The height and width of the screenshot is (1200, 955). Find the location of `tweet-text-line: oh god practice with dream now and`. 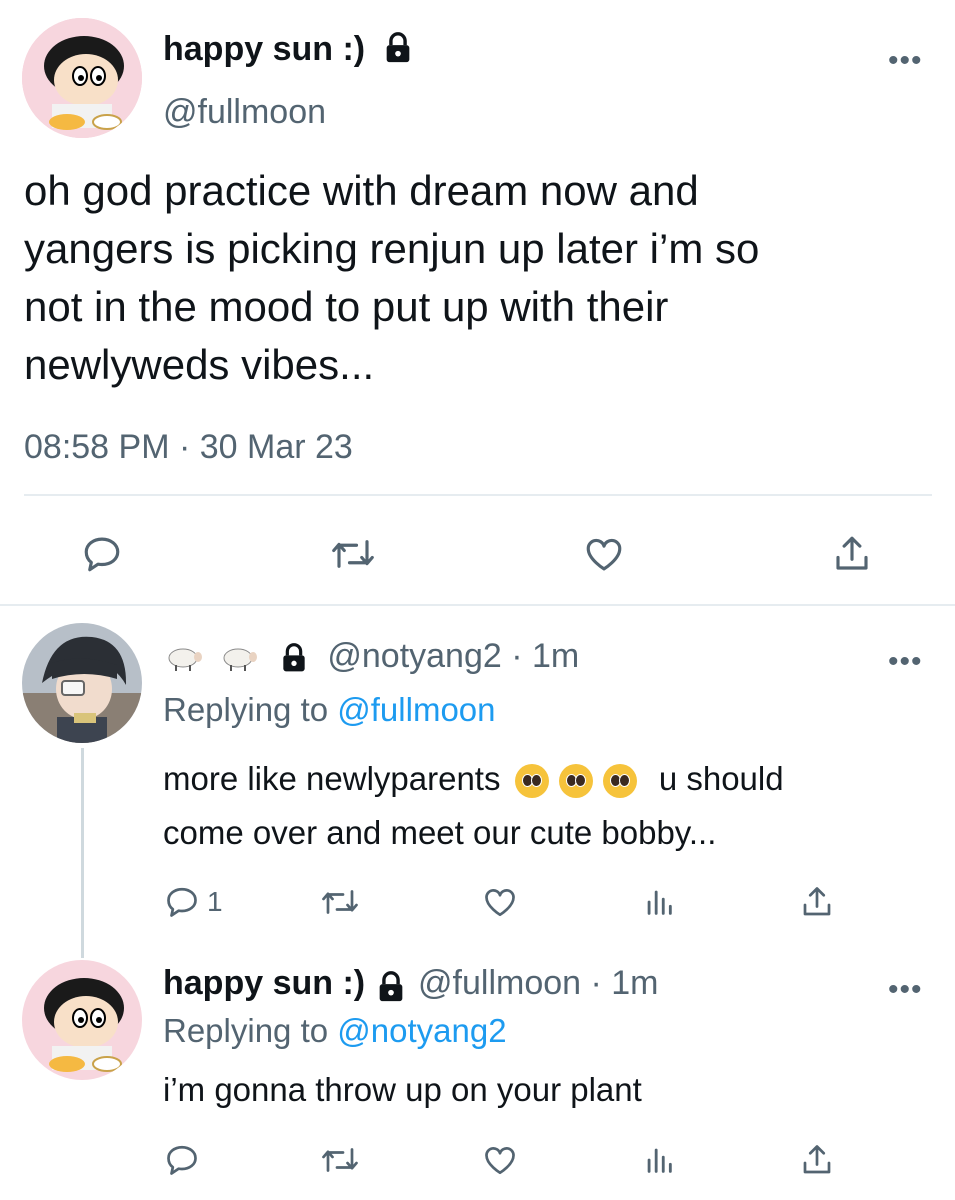

tweet-text-line: oh god practice with dream now and is located at coordinates (361, 190).